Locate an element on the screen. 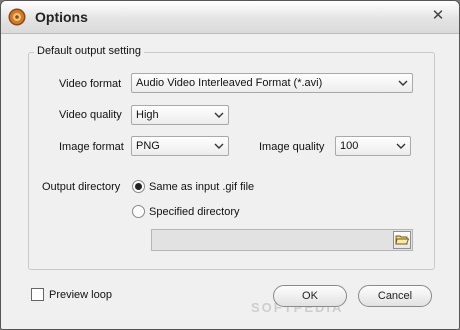 The height and width of the screenshot is (330, 460). preview-loop-checkbox is located at coordinates (37, 294).